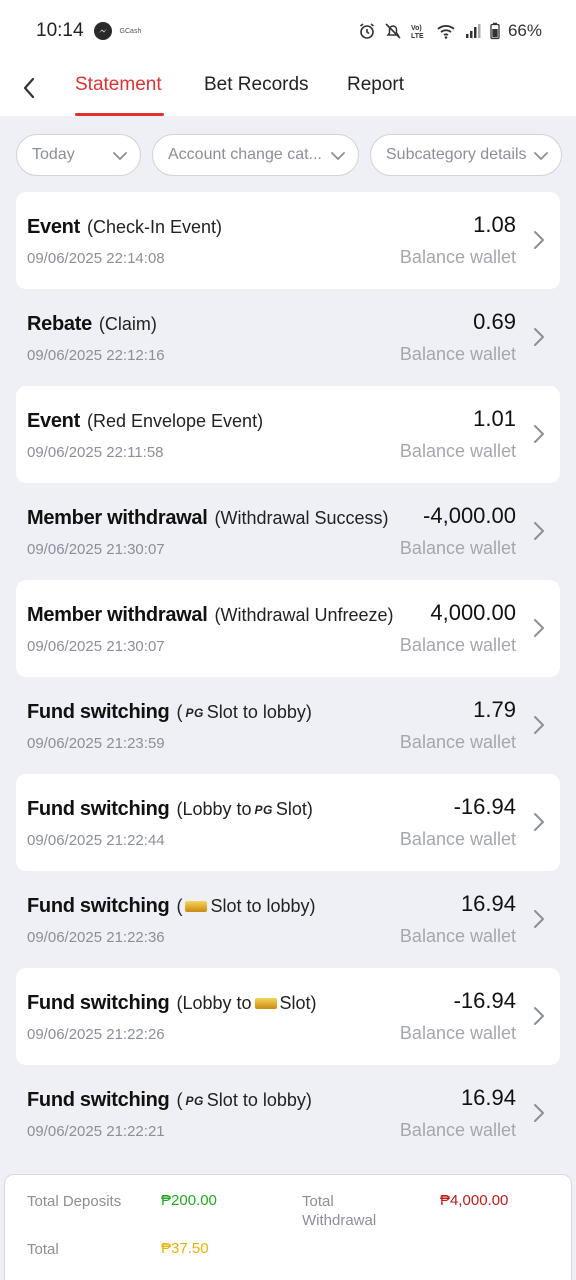 The width and height of the screenshot is (576, 1280). I want to click on row-title: Rebate (Claim), so click(92, 324).